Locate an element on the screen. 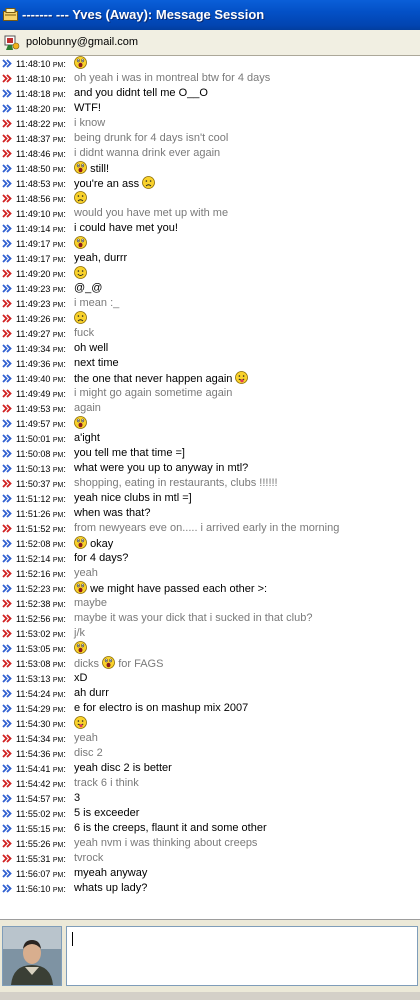 The width and height of the screenshot is (420, 1000). message-text: when was that? is located at coordinates (112, 513).